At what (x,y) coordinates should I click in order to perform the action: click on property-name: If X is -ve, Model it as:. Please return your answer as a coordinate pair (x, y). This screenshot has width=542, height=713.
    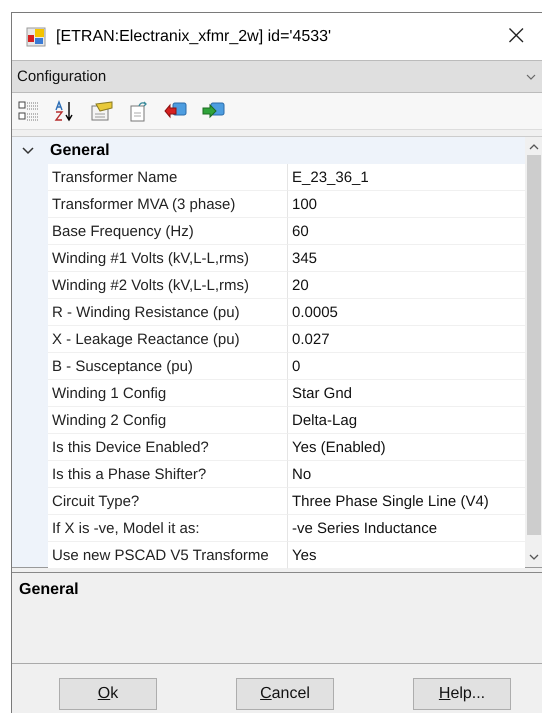
    Looking at the image, I should click on (168, 528).